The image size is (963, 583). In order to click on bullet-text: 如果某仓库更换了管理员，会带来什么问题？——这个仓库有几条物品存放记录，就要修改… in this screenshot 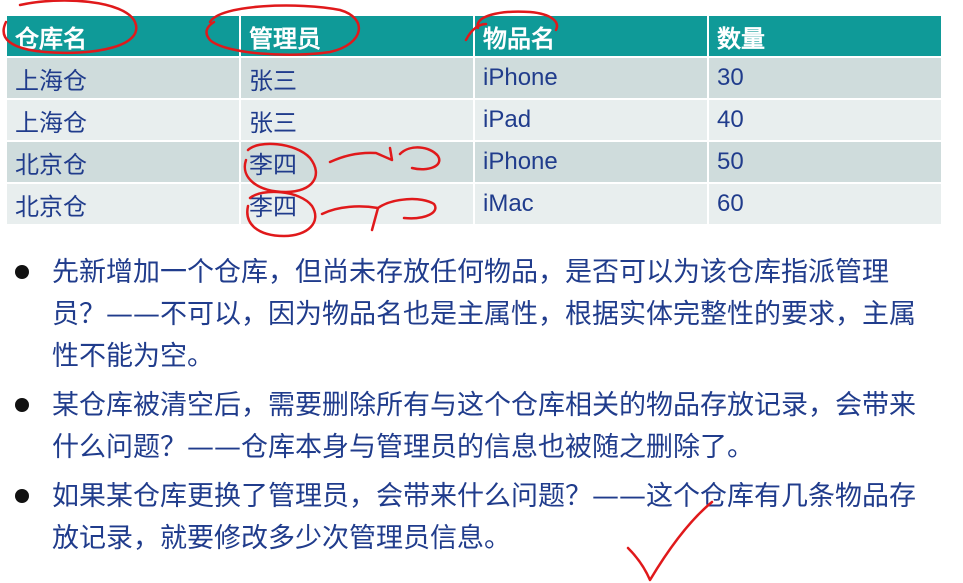, I will do `click(484, 517)`.